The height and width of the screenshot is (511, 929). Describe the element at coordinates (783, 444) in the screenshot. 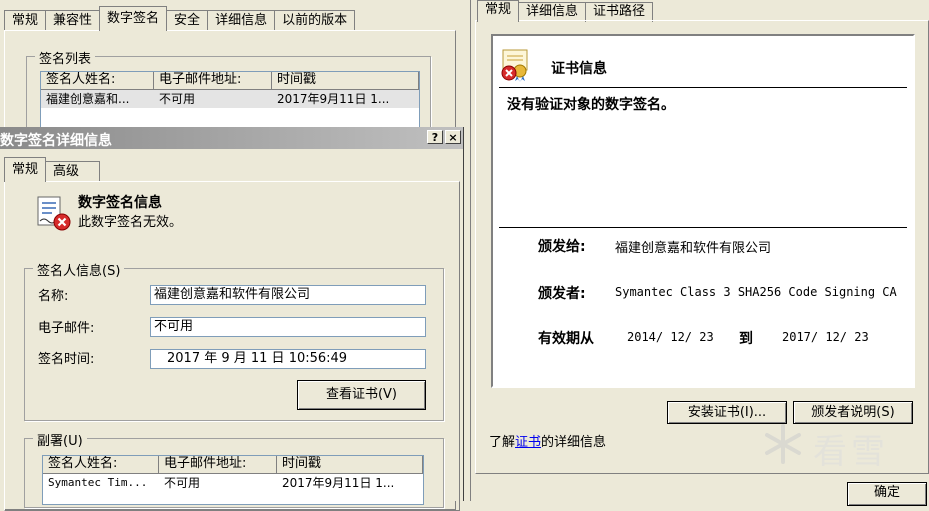

I see `snowflake-logo-icon` at that location.